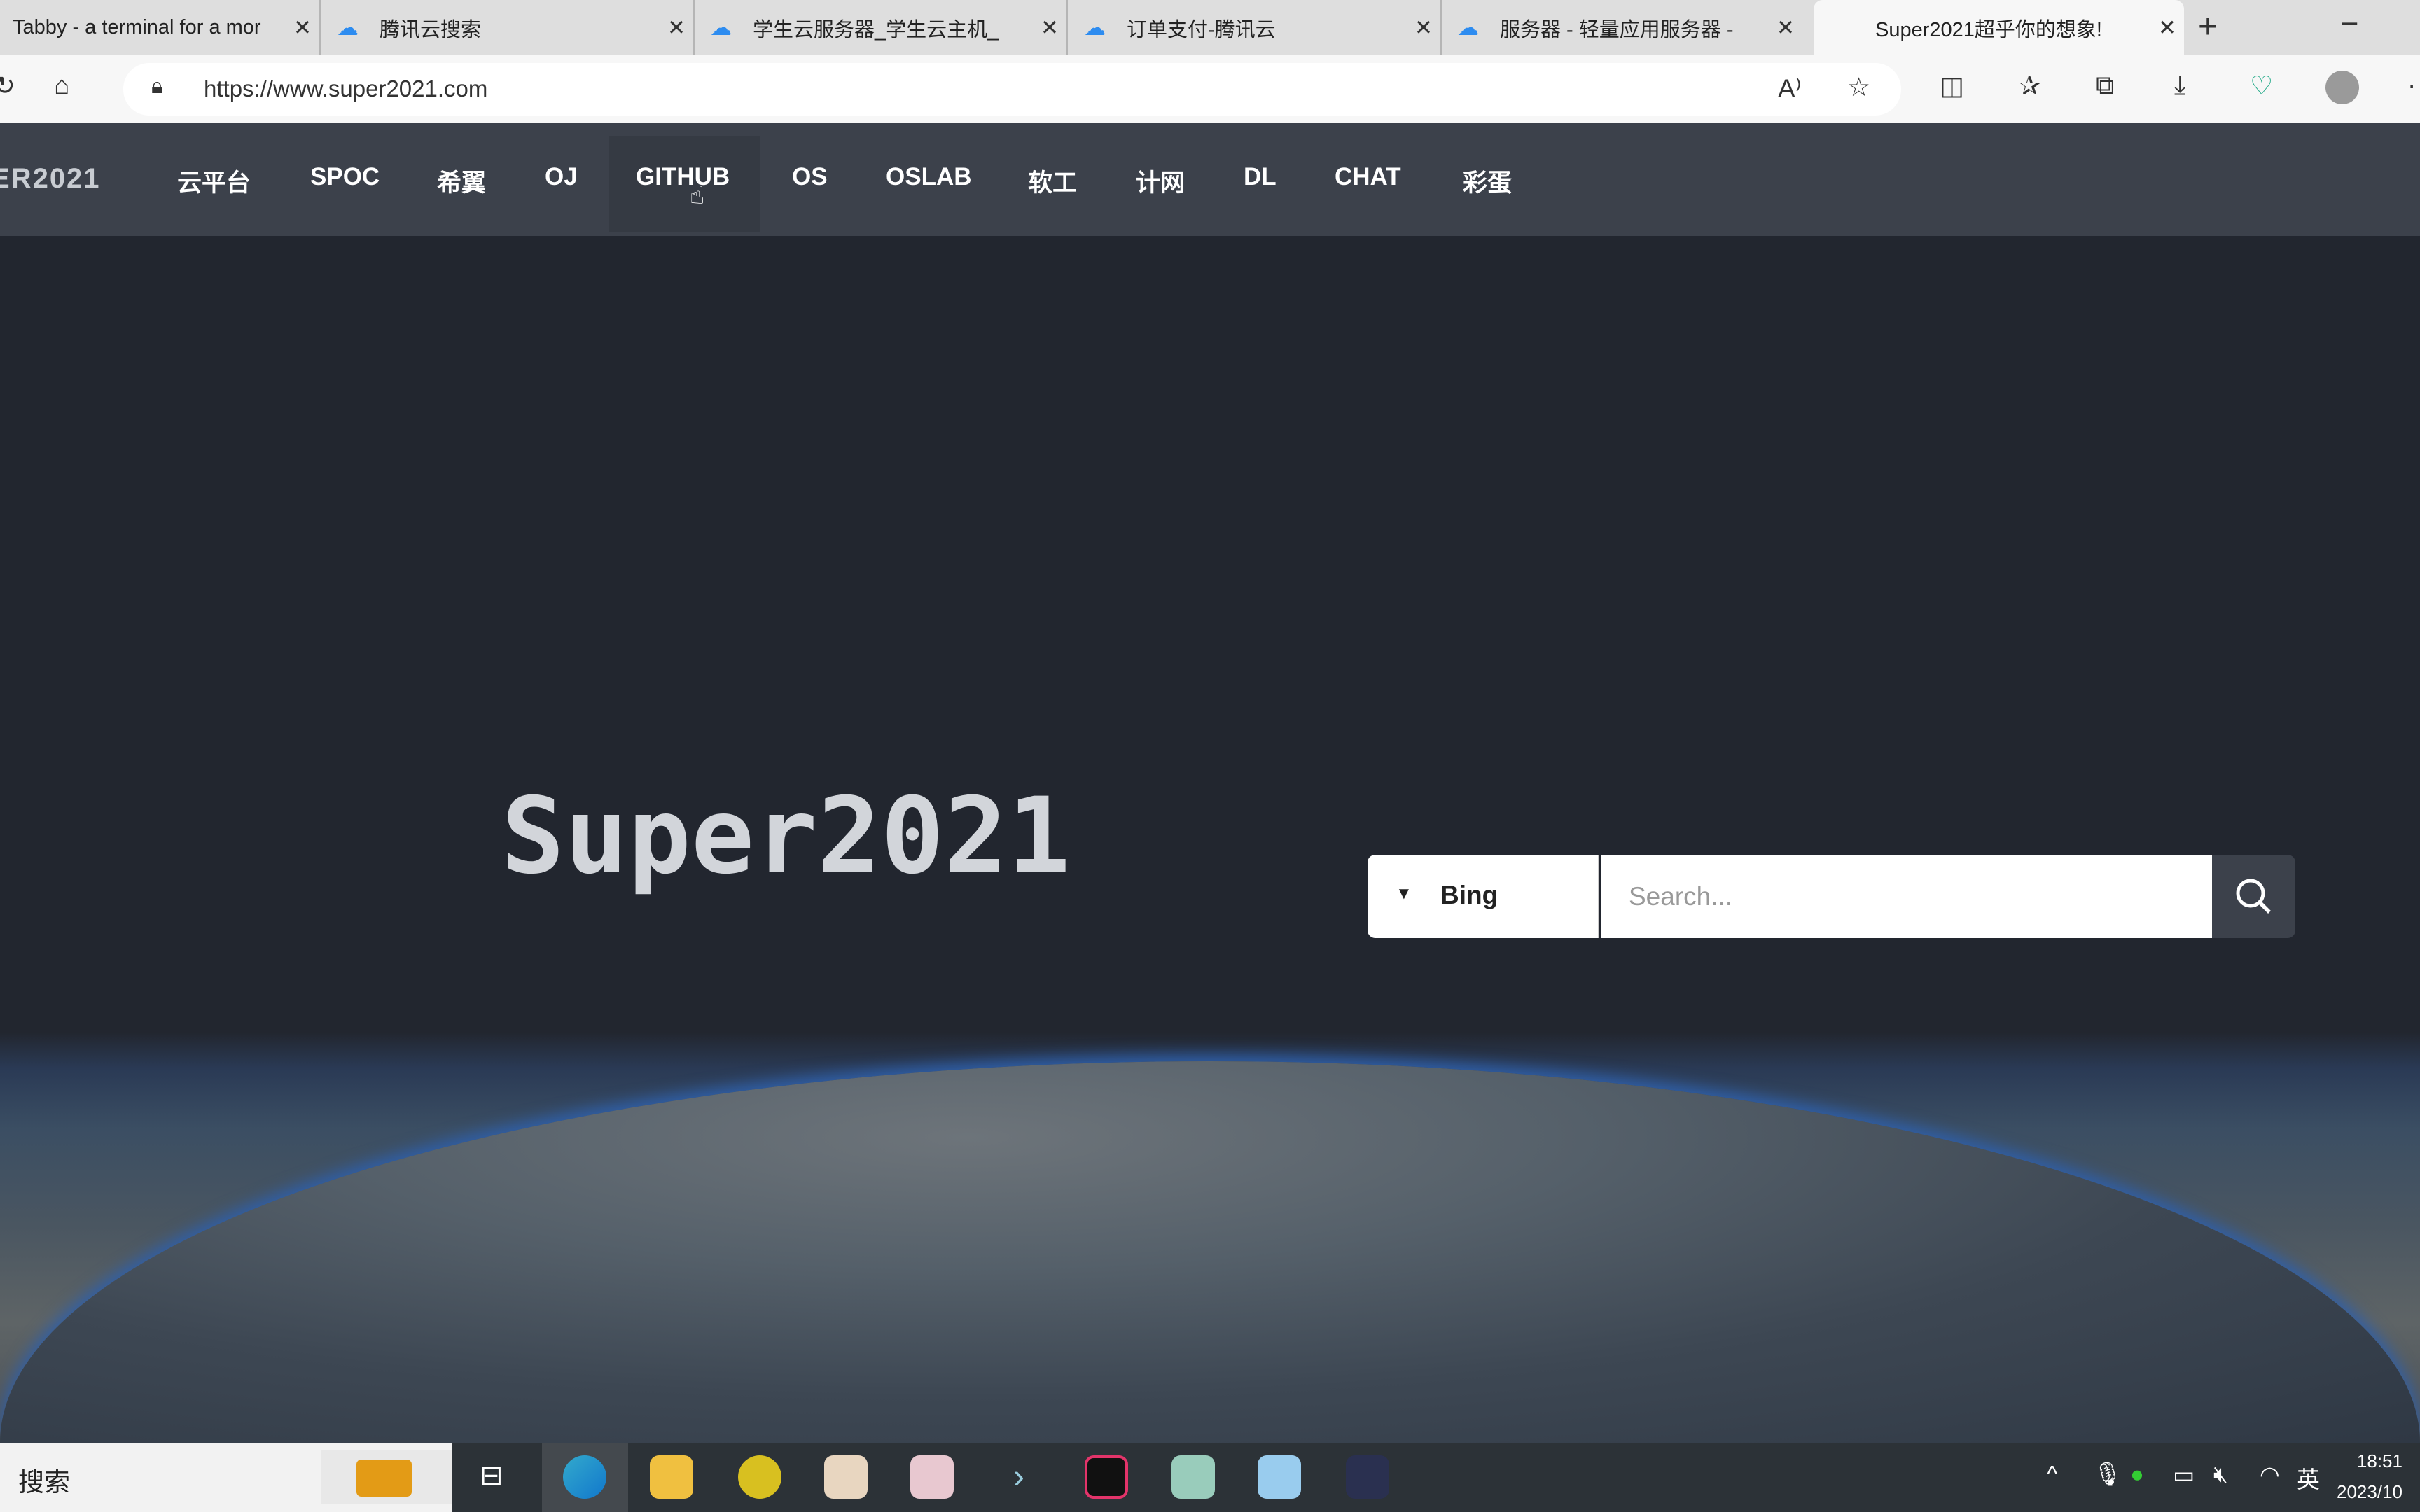 The image size is (2420, 1512). Describe the element at coordinates (1906, 896) in the screenshot. I see `search-input` at that location.